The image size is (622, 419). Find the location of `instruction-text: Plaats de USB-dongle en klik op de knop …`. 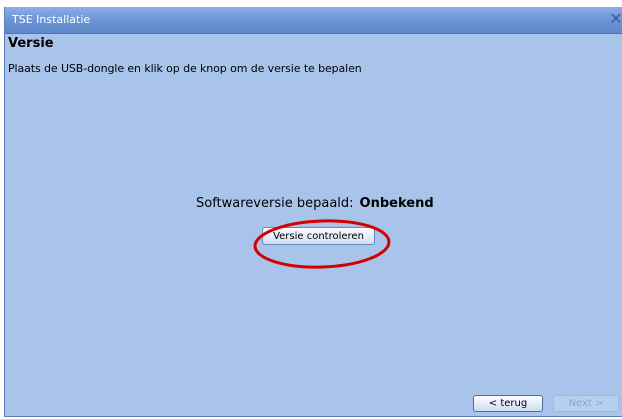

instruction-text: Plaats de USB-dongle en klik op de knop … is located at coordinates (185, 68).